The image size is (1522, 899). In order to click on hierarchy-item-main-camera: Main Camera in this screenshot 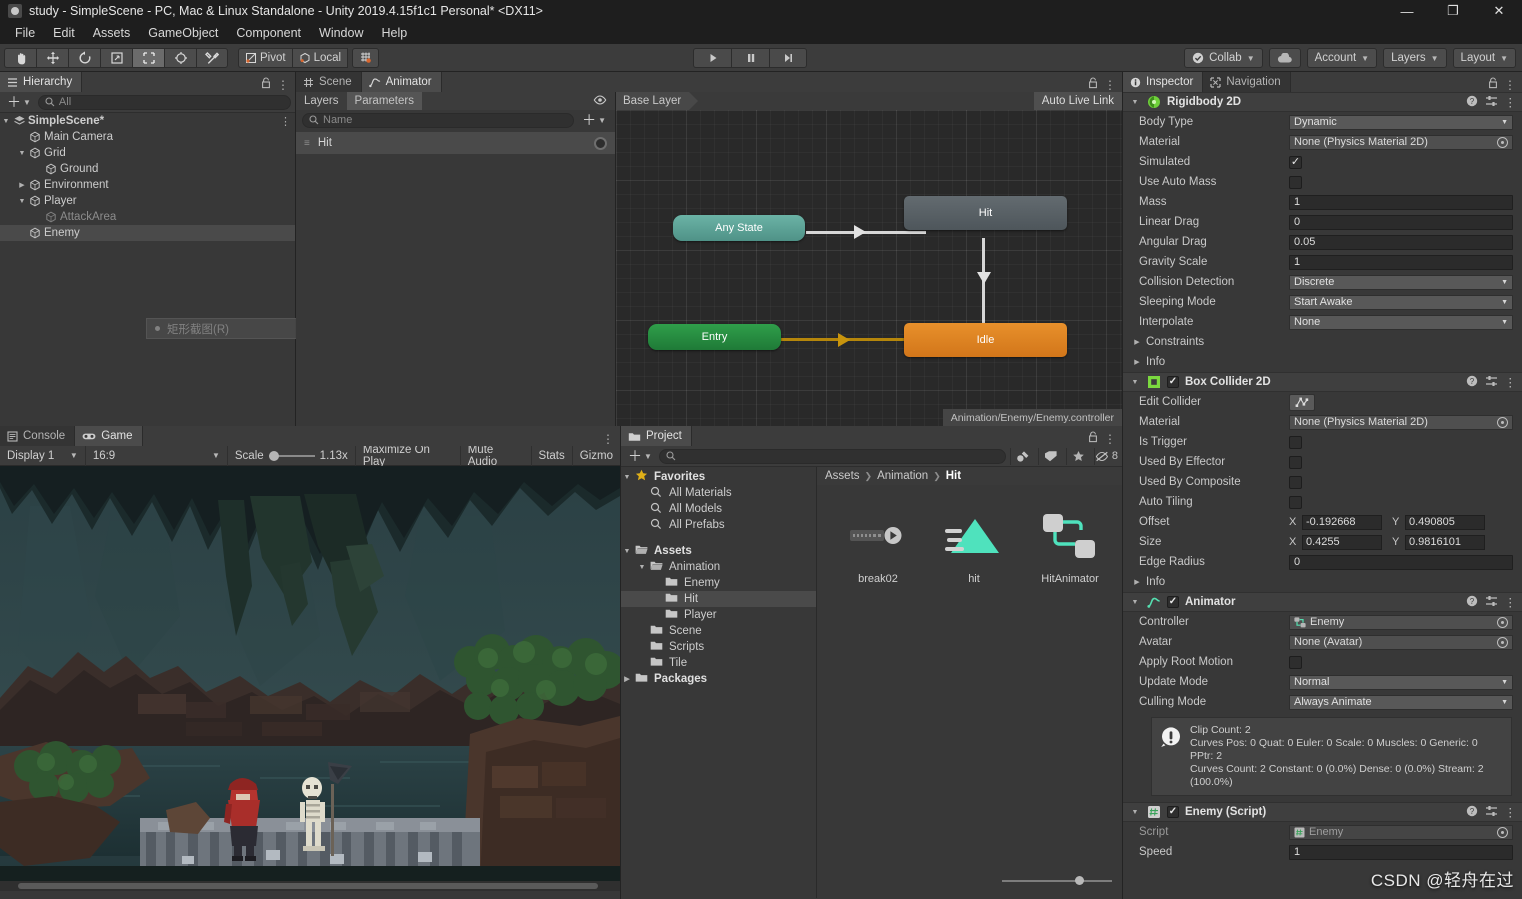, I will do `click(147, 137)`.